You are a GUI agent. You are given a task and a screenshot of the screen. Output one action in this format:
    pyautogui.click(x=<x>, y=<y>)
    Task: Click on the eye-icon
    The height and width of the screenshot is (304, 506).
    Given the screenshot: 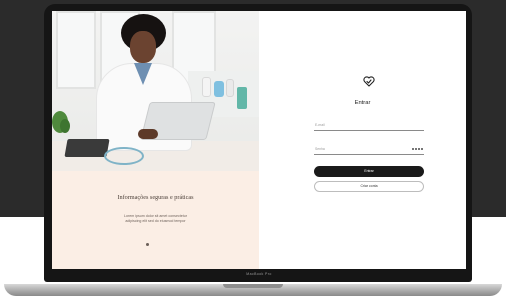 What is the action you would take?
    pyautogui.click(x=416, y=149)
    